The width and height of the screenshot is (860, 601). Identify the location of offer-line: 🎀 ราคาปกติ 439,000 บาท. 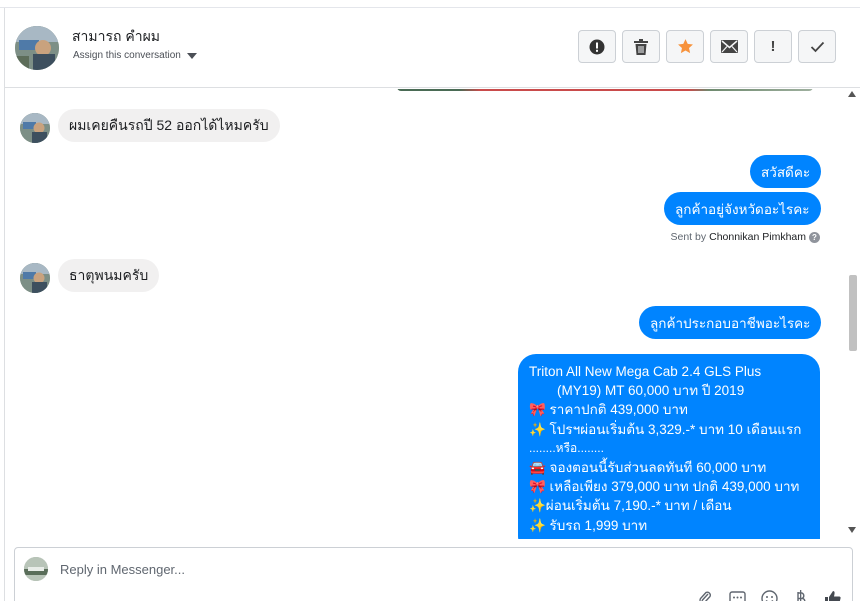
(608, 410).